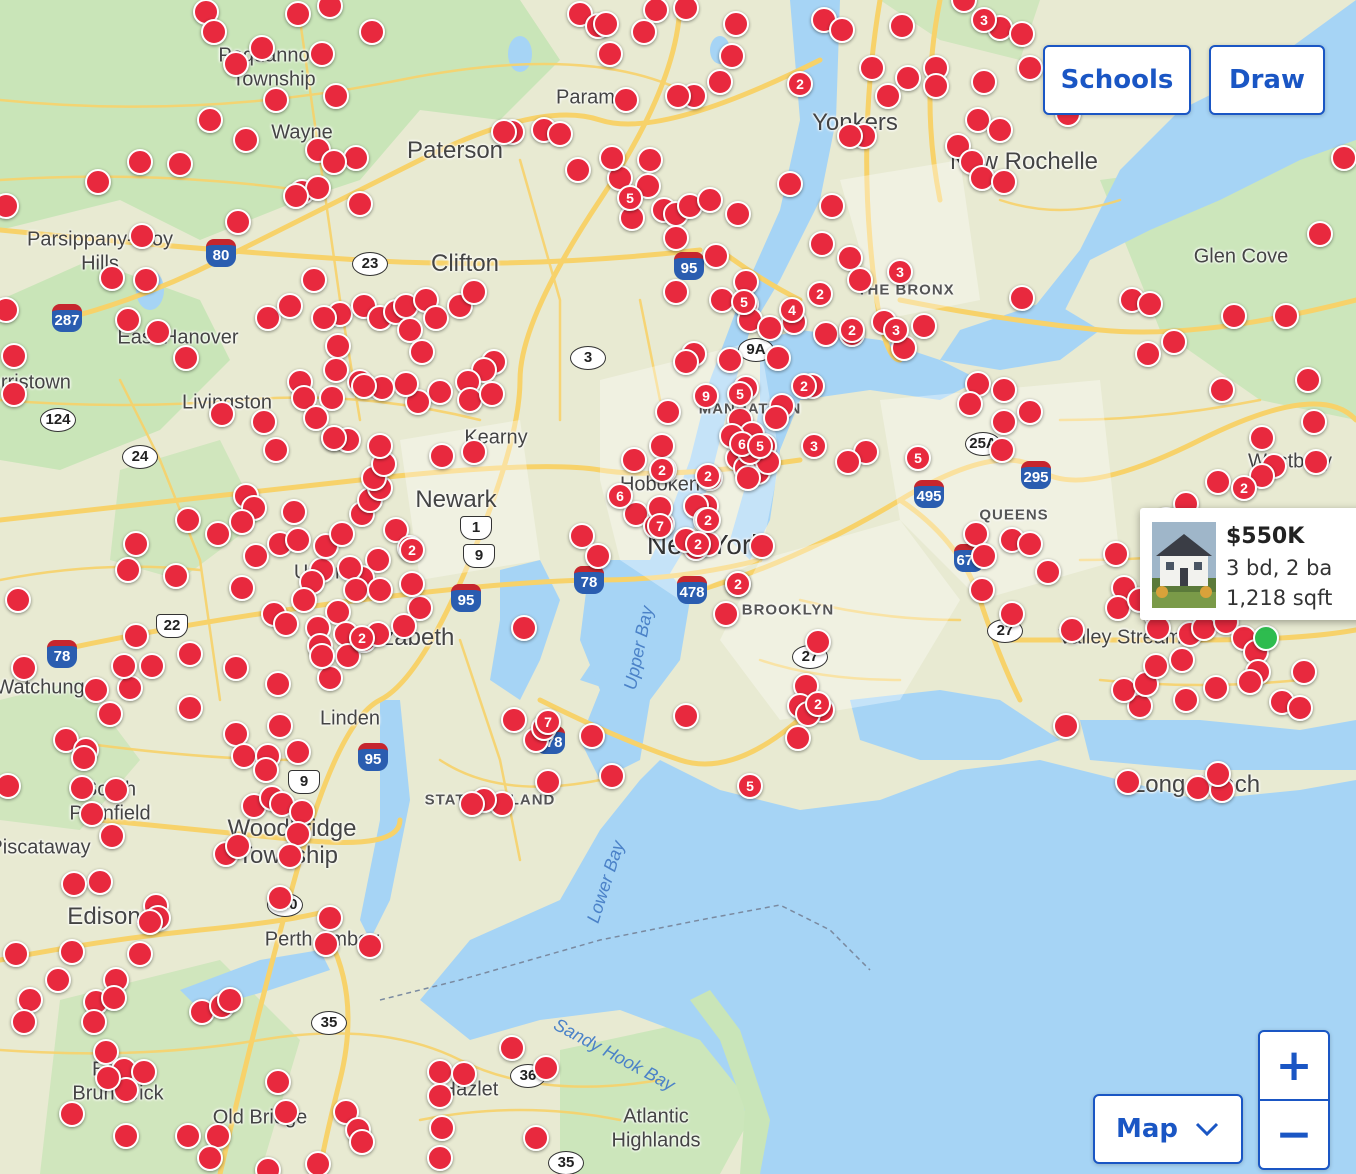 This screenshot has height=1174, width=1356. I want to click on cluster-marker: 9, so click(706, 396).